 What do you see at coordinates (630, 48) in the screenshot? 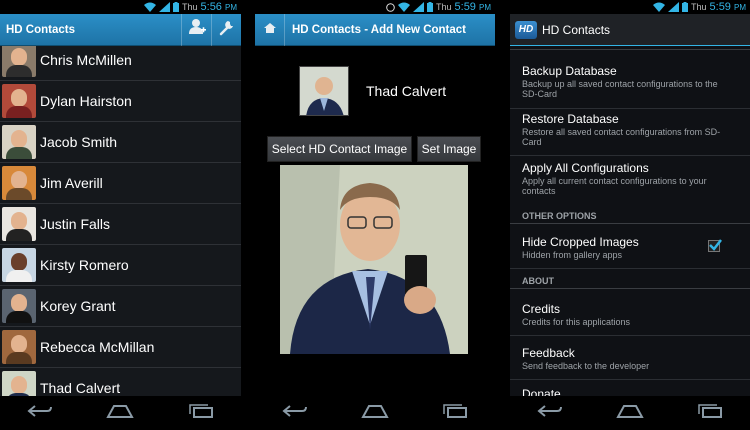
I see `category-header-partial` at bounding box center [630, 48].